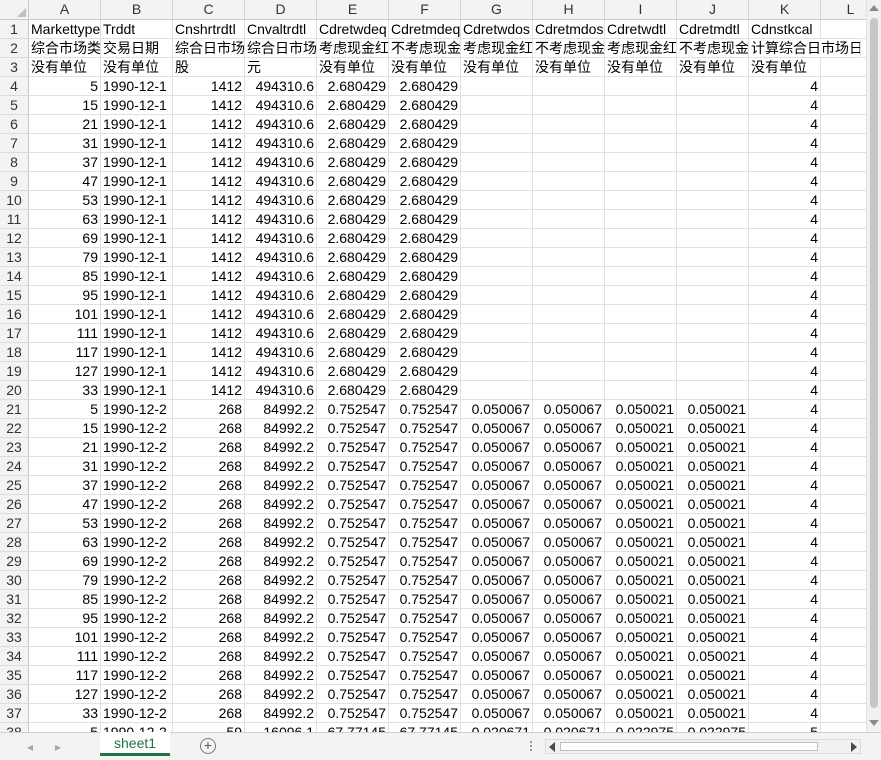 The width and height of the screenshot is (881, 760). I want to click on cell-L10, so click(843, 200).